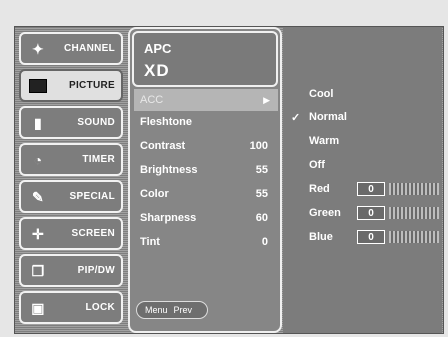  I want to click on option-label: Warm, so click(324, 141).